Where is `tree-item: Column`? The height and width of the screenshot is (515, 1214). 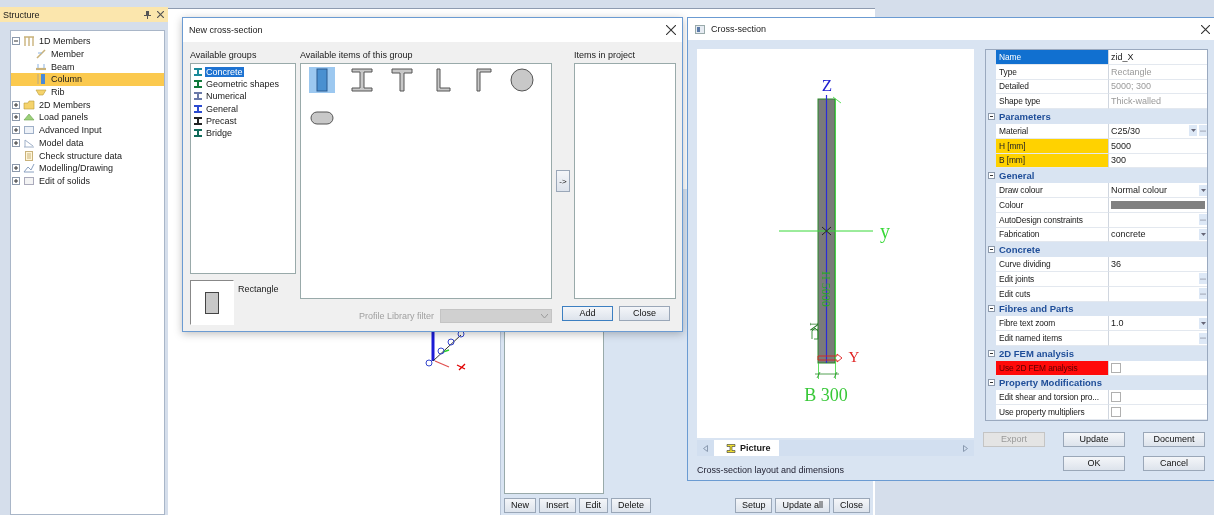
tree-item: Column is located at coordinates (87, 79).